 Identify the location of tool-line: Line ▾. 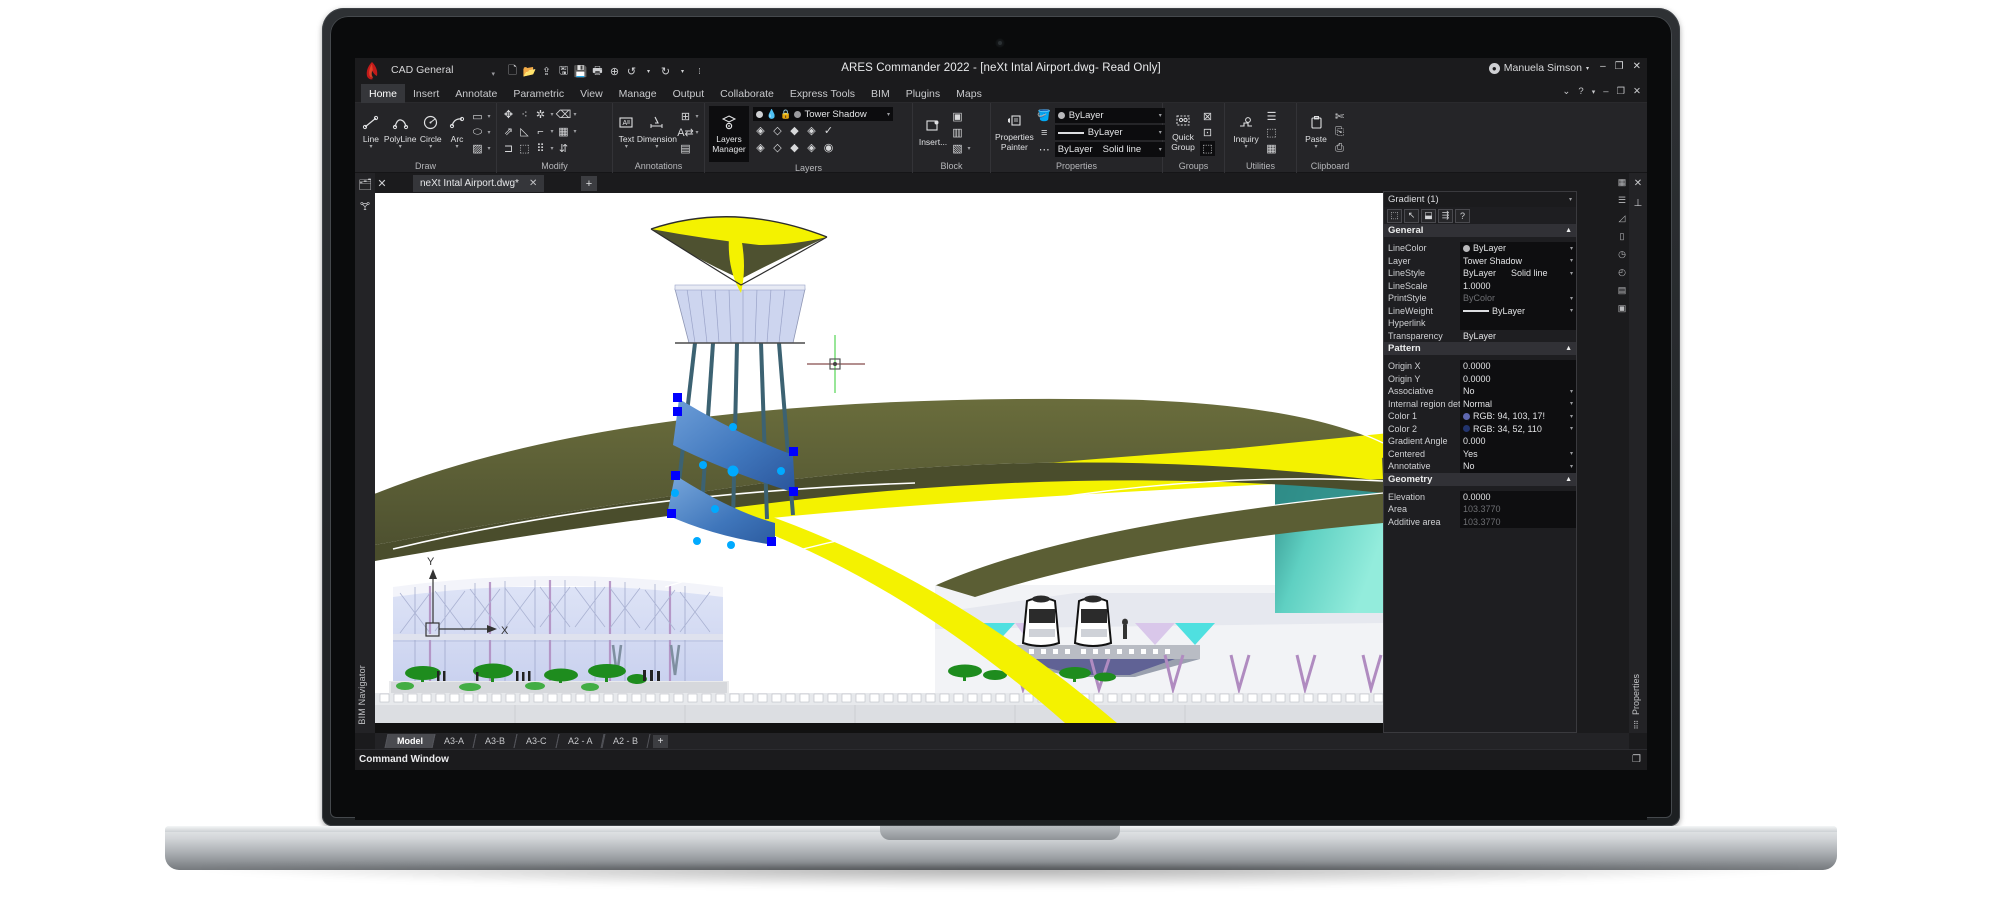
(371, 133).